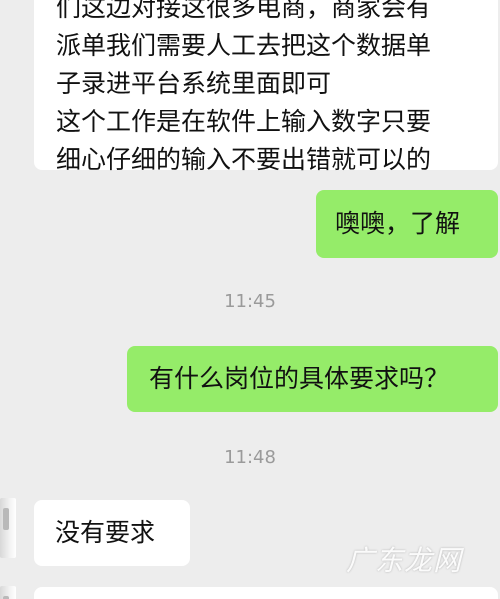 This screenshot has width=500, height=599. I want to click on watermark-logo: 广东龙网, so click(403, 560).